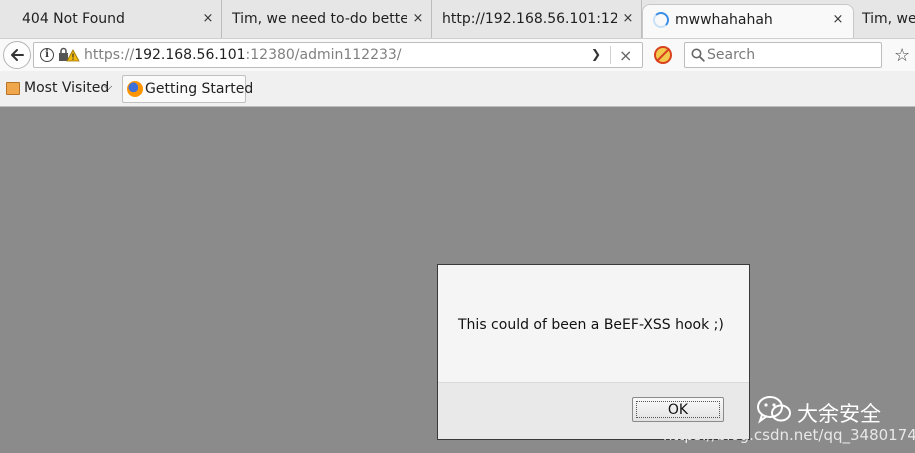  What do you see at coordinates (902, 55) in the screenshot?
I see `star-icon: ☆` at bounding box center [902, 55].